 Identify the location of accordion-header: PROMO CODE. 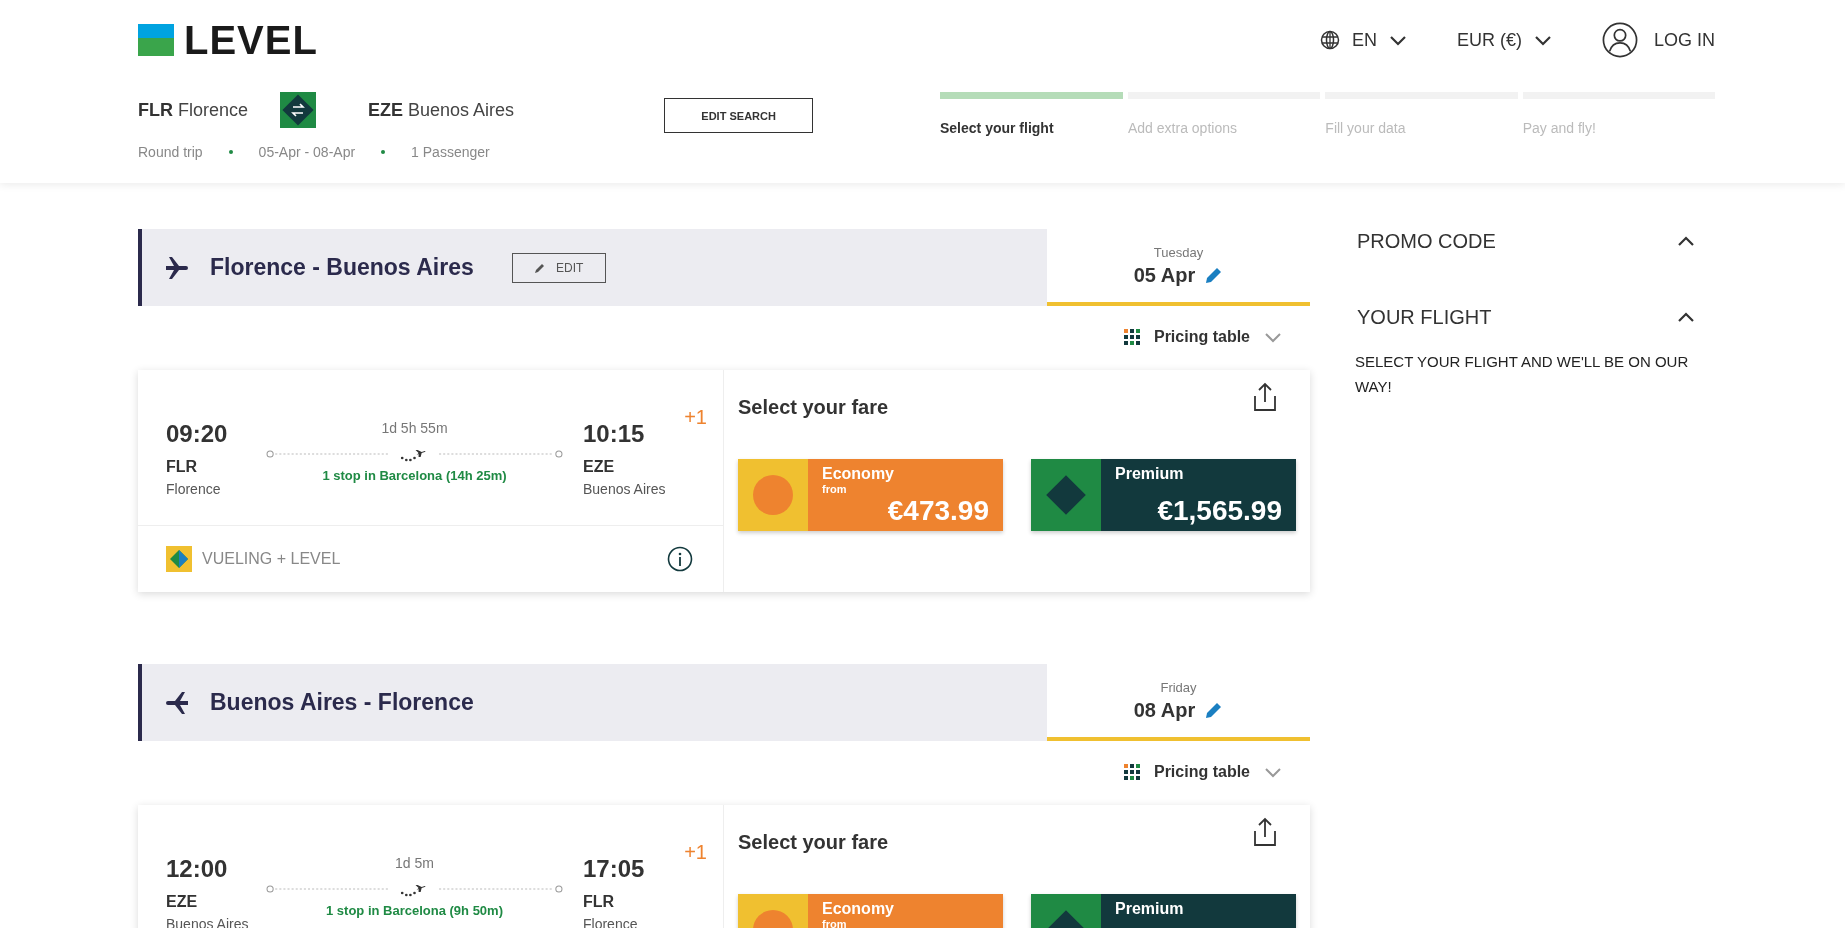
(1525, 241).